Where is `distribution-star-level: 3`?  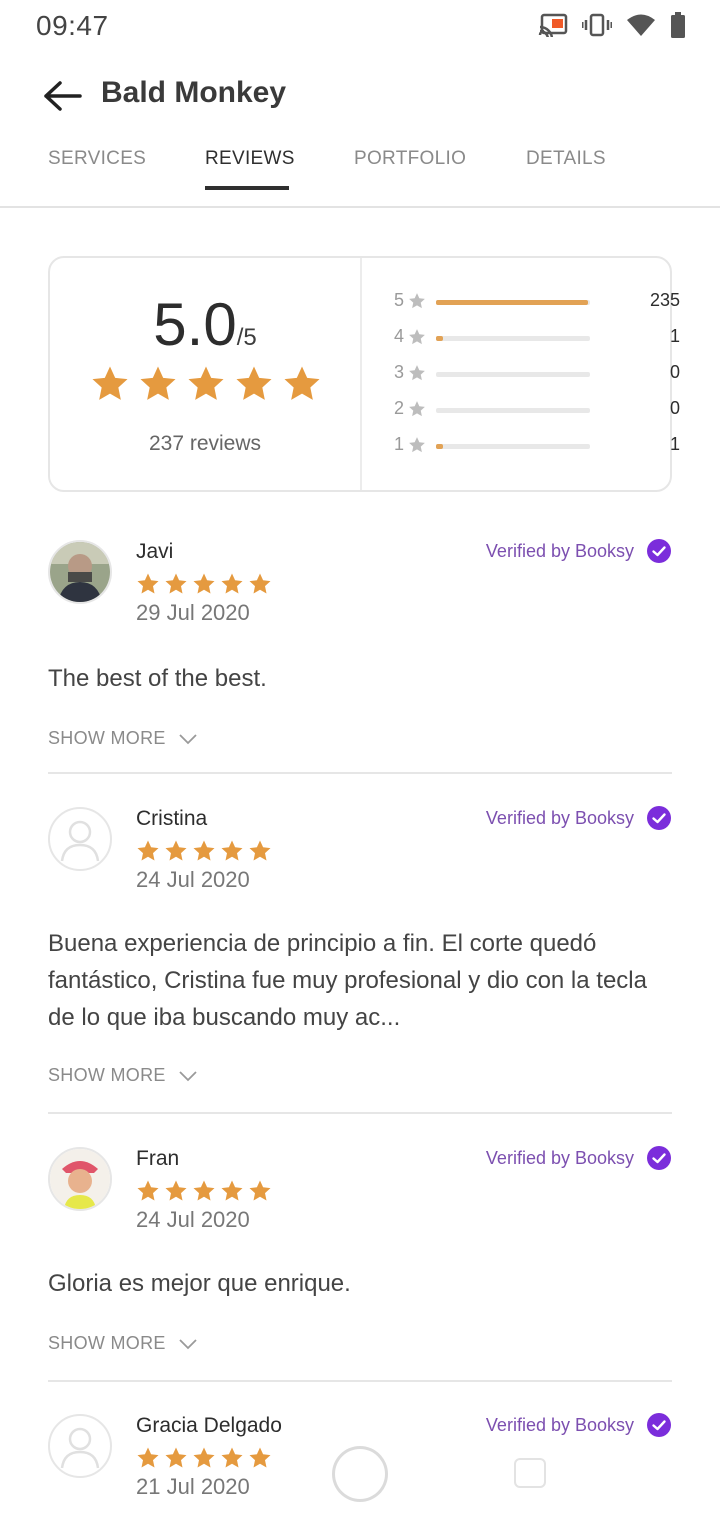 distribution-star-level: 3 is located at coordinates (399, 372).